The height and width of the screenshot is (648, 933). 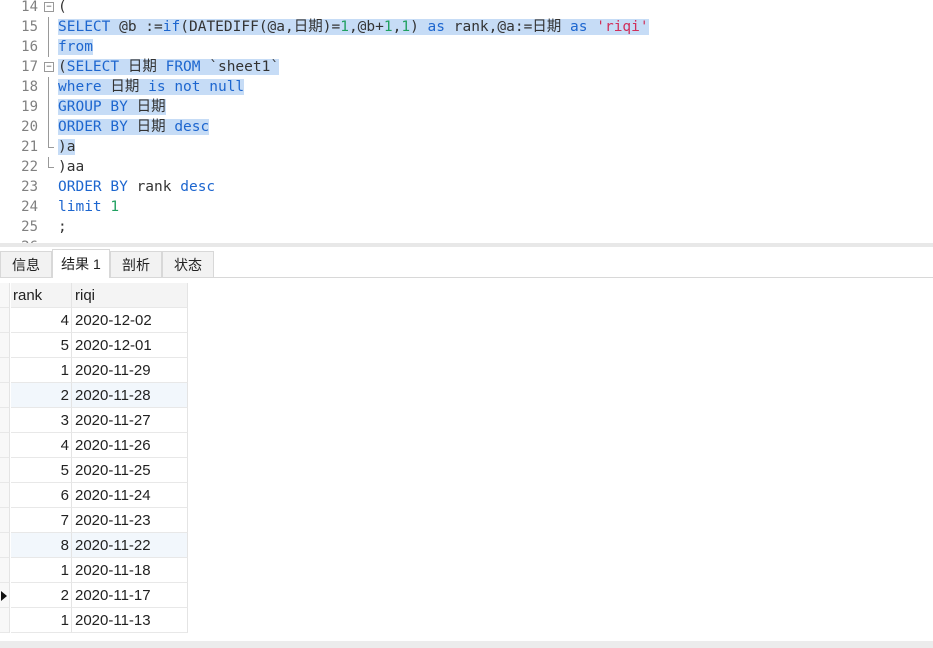 I want to click on code-line: 25;, so click(x=466, y=227).